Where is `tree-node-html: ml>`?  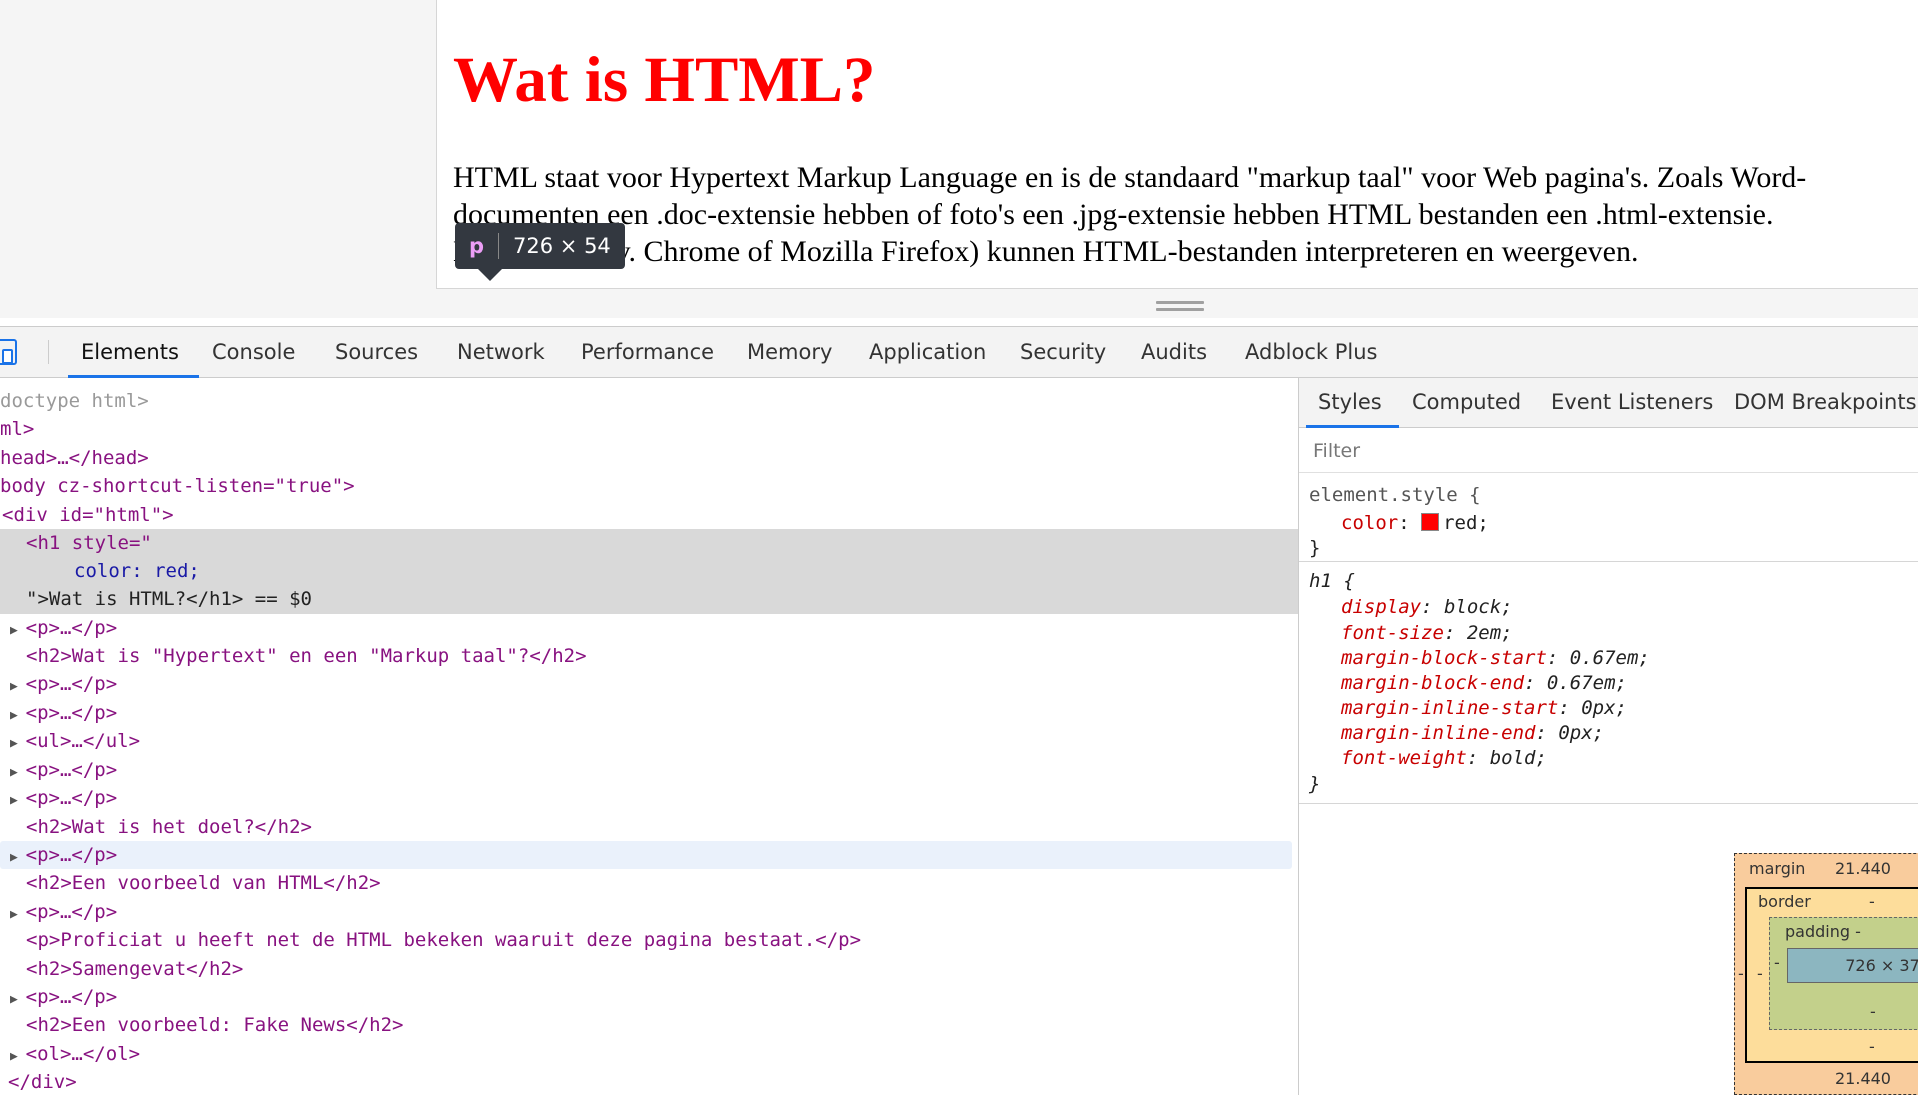 tree-node-html: ml> is located at coordinates (649, 429).